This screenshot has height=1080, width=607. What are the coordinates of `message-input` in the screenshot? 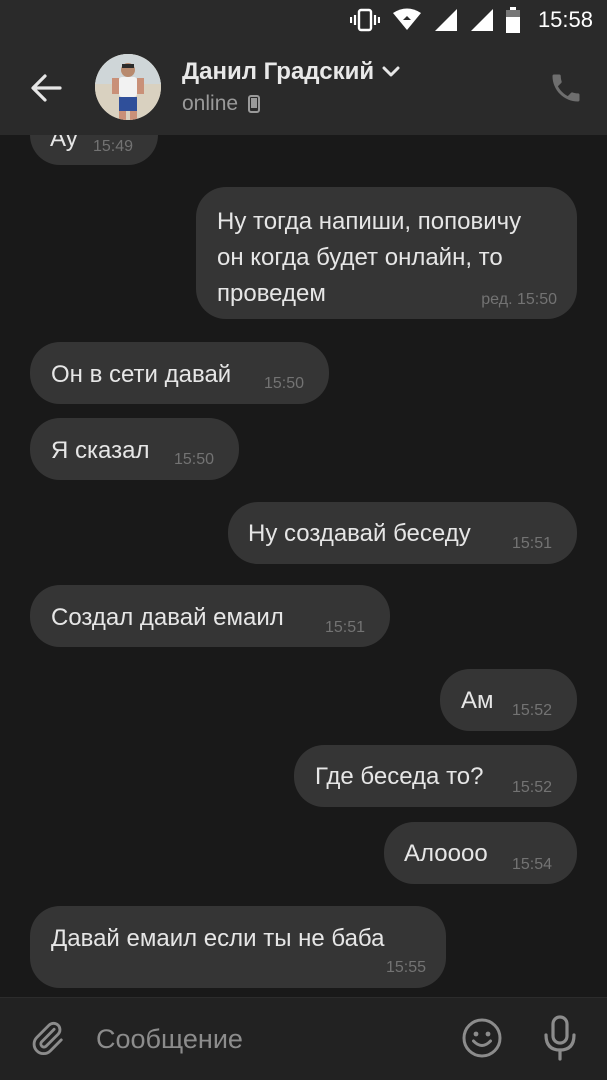 It's located at (266, 1039).